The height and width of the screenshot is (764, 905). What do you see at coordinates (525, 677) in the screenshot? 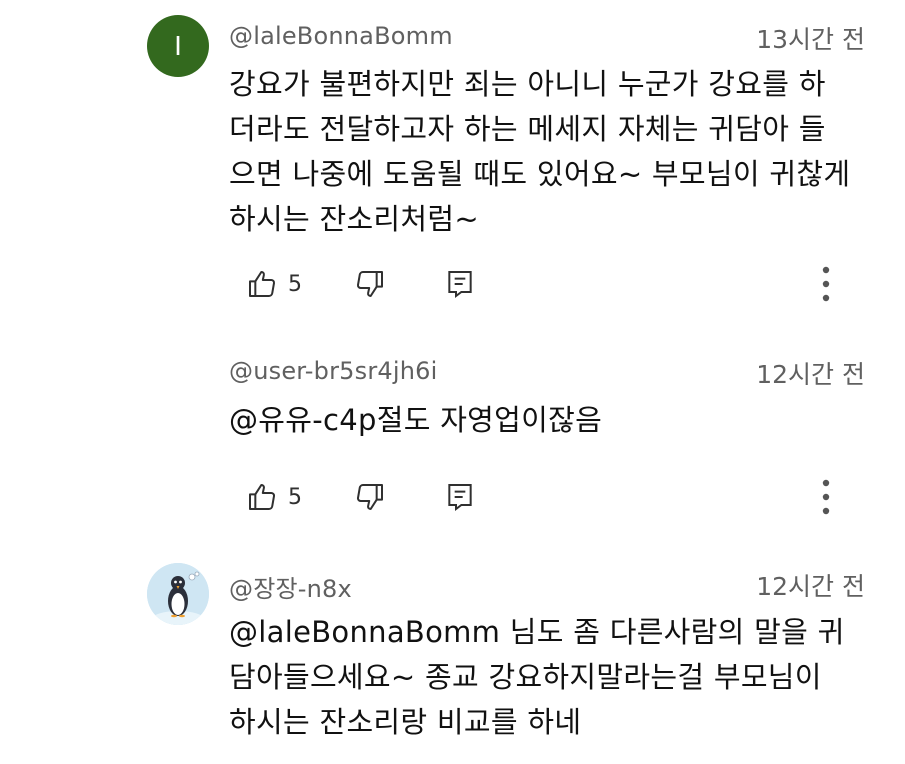
I see `comment-text-line: 담아들으세요~ 종교 강요하지말라는걸 부모님이` at bounding box center [525, 677].